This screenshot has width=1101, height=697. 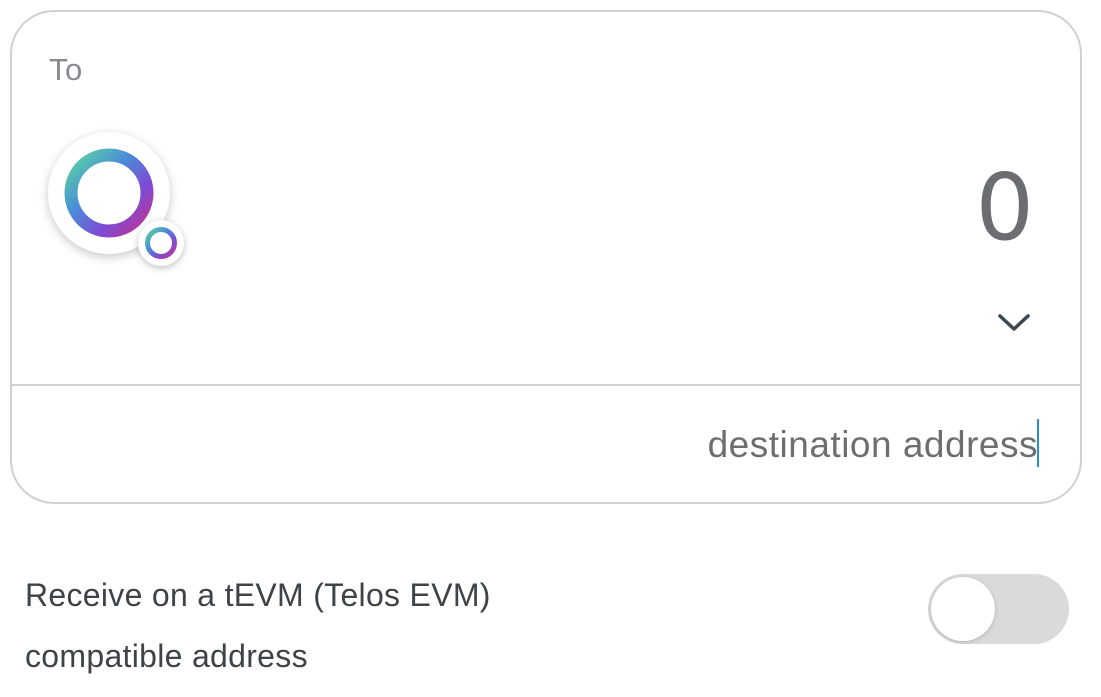 I want to click on telos-network-icon, so click(x=161, y=243).